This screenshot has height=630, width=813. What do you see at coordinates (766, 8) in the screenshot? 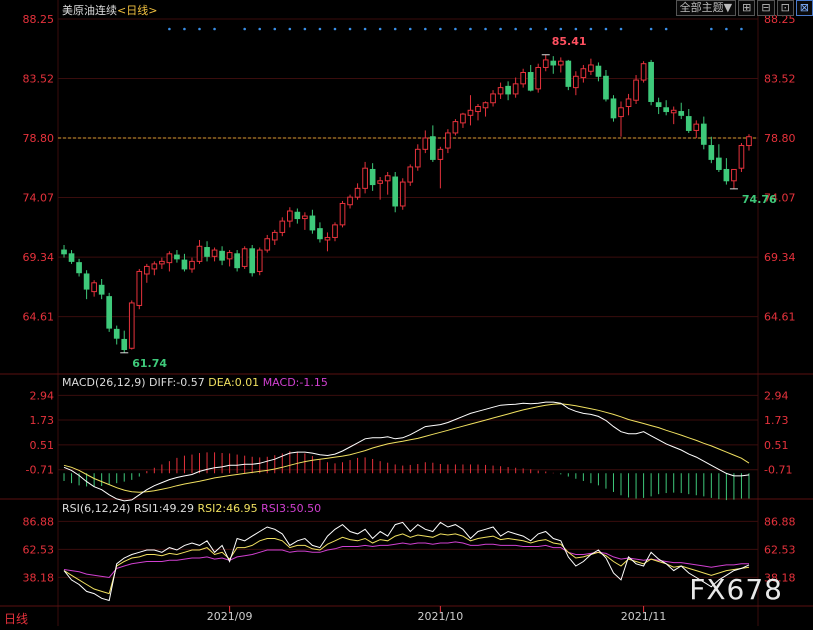
I see `zoom-out-icon: ⊟` at bounding box center [766, 8].